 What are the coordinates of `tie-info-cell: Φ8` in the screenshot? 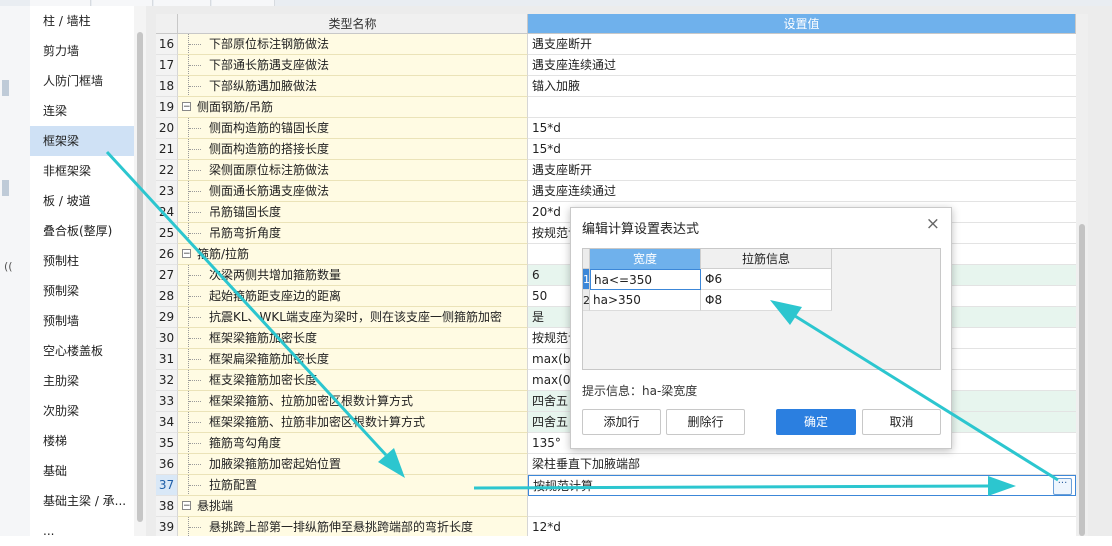 It's located at (766, 300).